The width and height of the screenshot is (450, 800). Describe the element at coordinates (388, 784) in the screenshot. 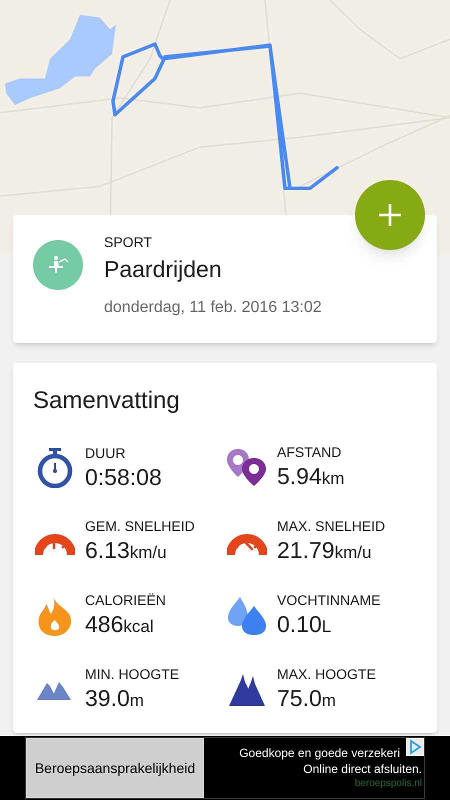

I see `ad-url: beroepspolis.nl` at that location.